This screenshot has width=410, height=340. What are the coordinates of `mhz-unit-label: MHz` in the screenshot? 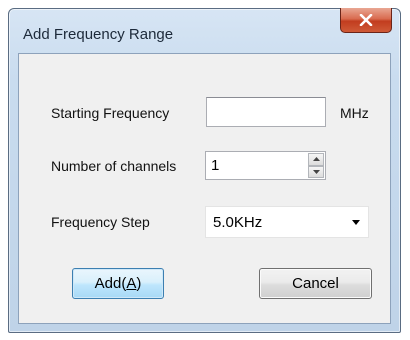 It's located at (354, 113).